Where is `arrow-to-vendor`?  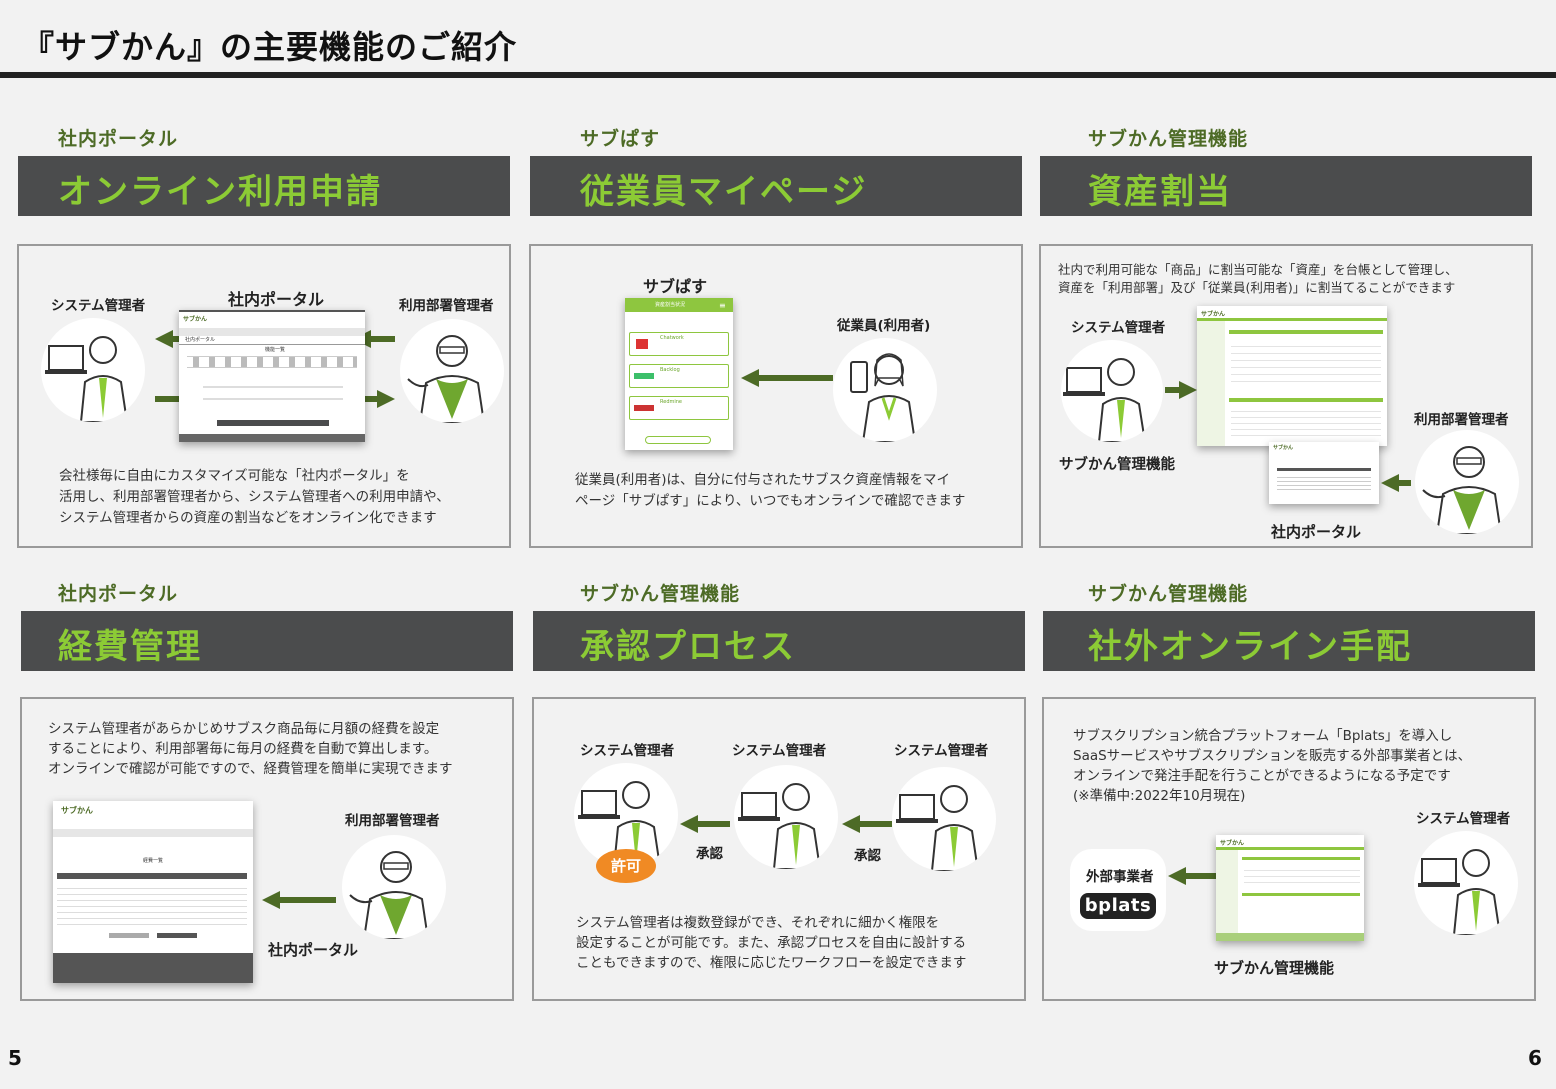 arrow-to-vendor is located at coordinates (1193, 876).